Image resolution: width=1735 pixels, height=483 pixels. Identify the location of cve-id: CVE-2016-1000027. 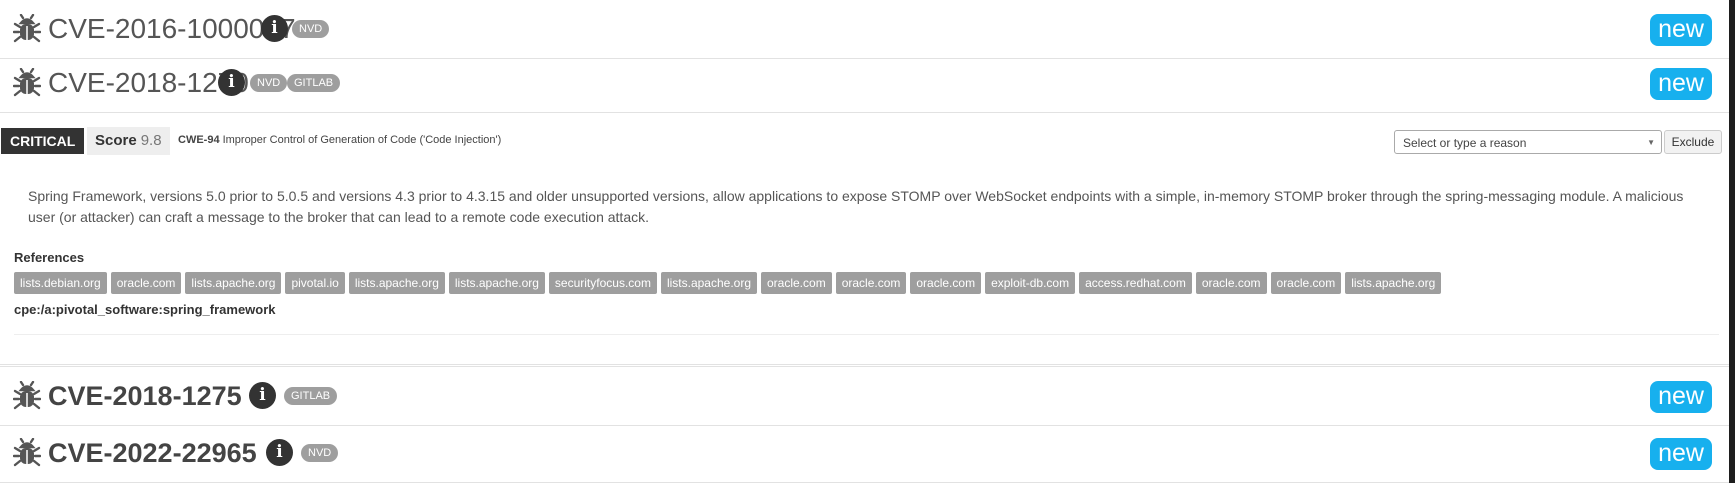
(172, 29).